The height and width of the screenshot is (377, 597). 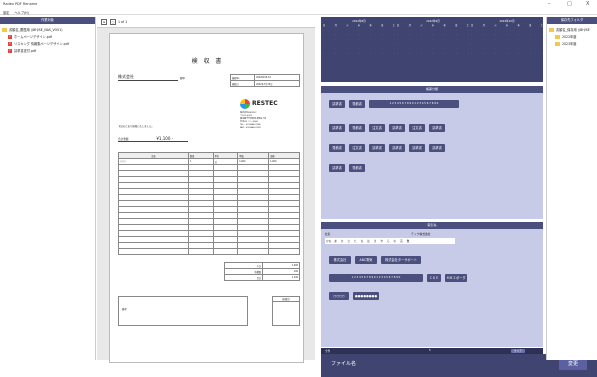 I want to click on partner-button: ＭＢＩボーダ, so click(x=456, y=278).